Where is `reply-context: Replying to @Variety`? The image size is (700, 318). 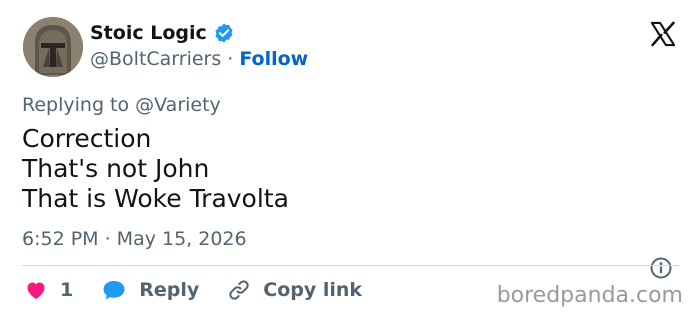
reply-context: Replying to @Variety is located at coordinates (121, 105).